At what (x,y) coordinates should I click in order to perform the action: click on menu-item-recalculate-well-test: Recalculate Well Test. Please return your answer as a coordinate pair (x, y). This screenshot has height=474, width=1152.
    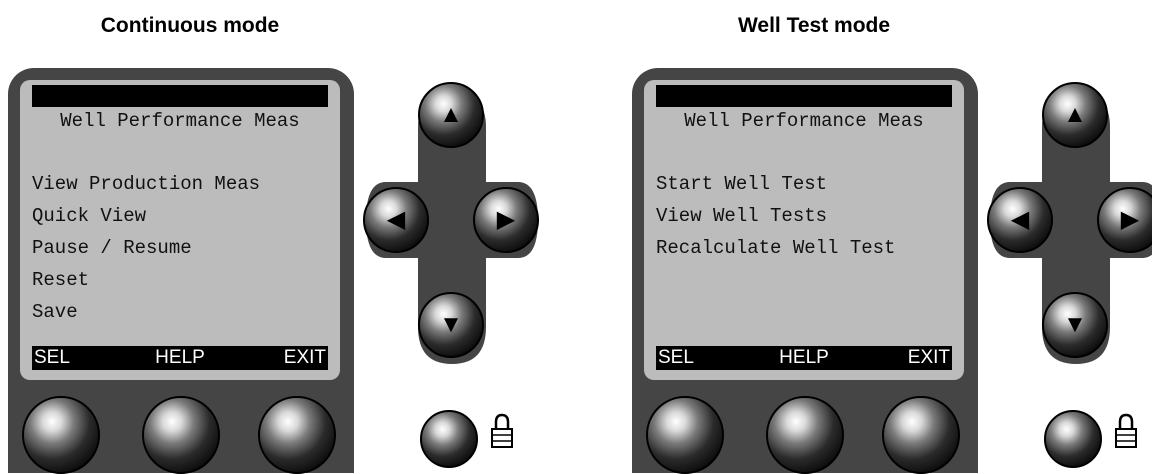
    Looking at the image, I should click on (775, 248).